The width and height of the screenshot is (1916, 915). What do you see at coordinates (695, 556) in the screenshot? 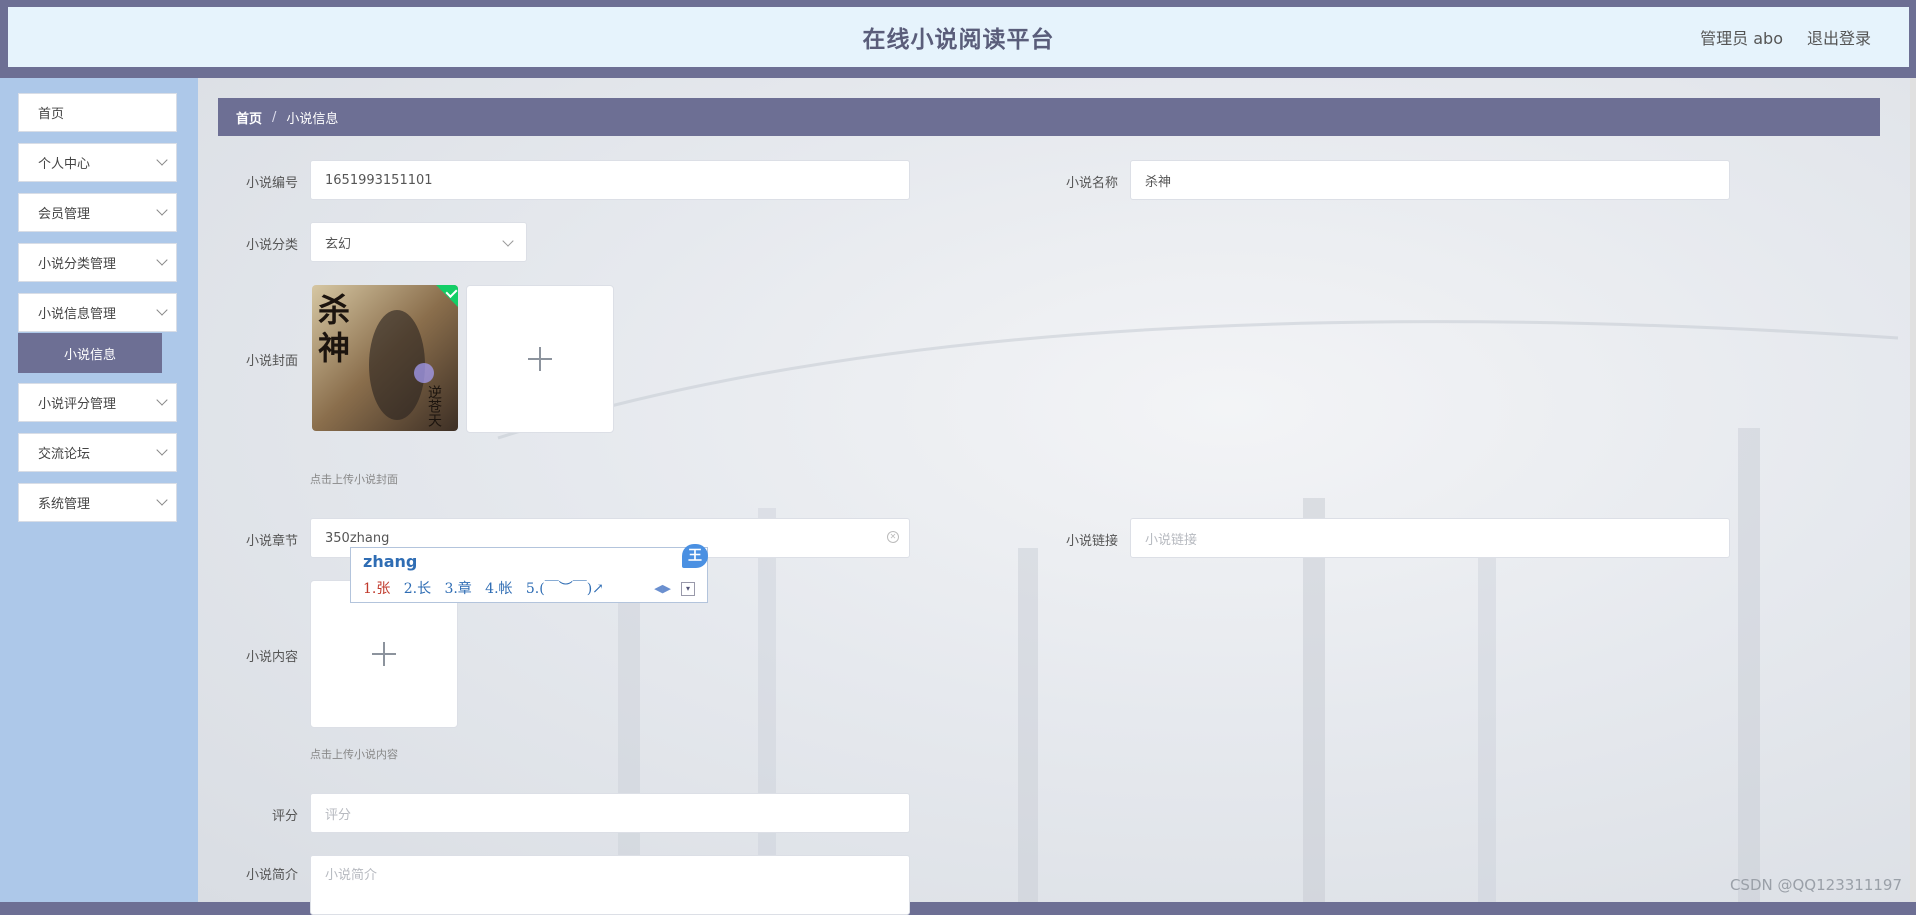
I see `ime-logo-icon: 王` at bounding box center [695, 556].